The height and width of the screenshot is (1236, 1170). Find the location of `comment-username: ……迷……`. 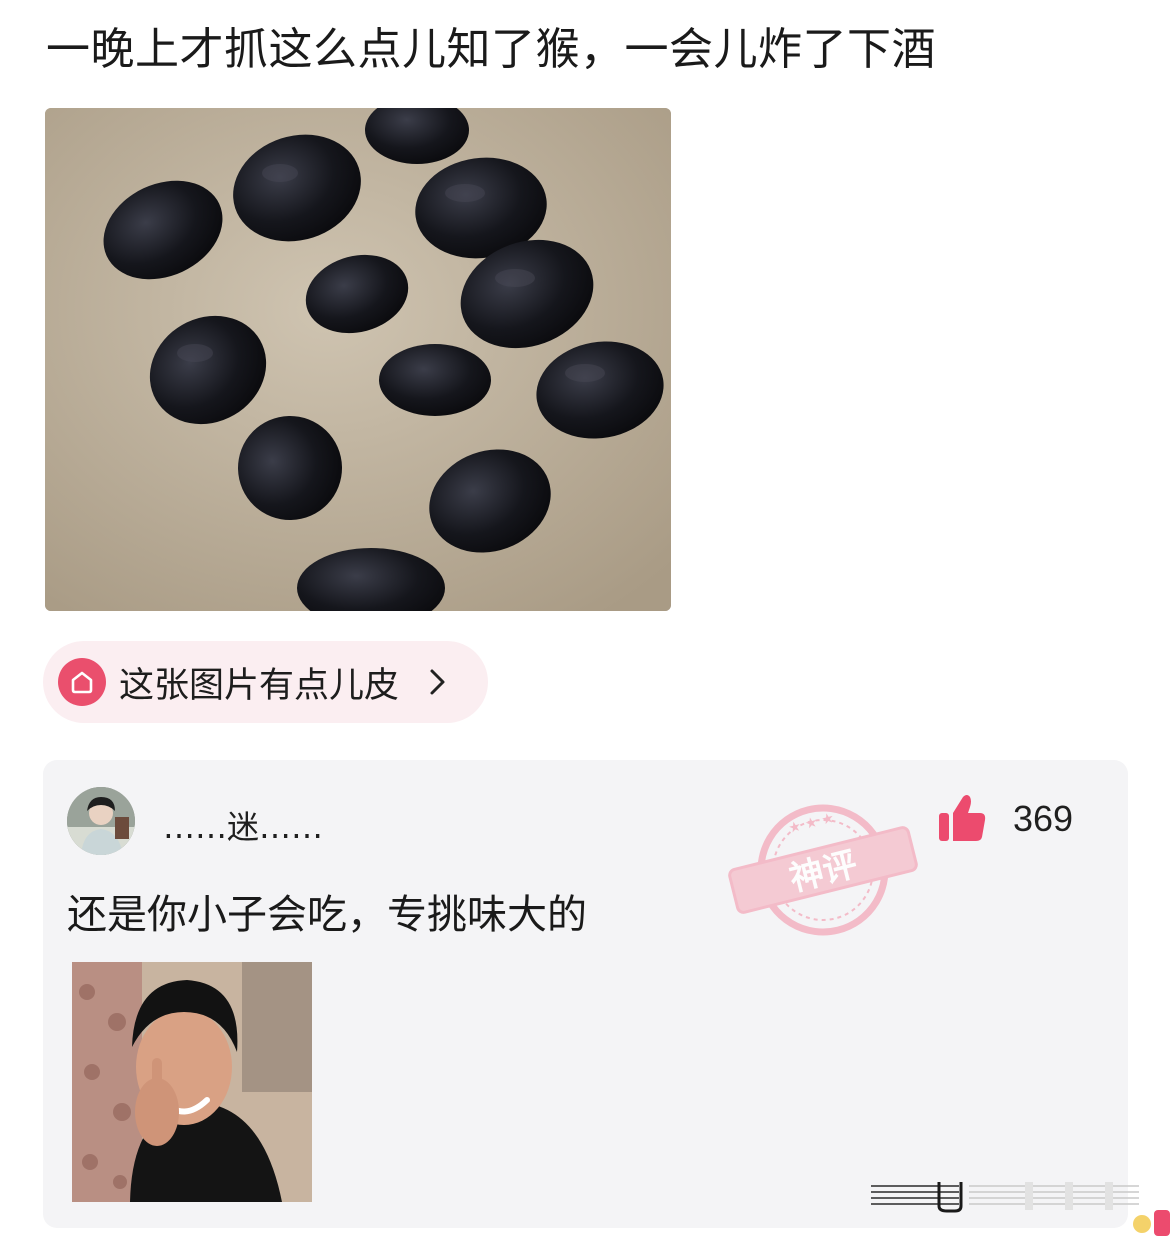

comment-username: ……迷…… is located at coordinates (243, 825).